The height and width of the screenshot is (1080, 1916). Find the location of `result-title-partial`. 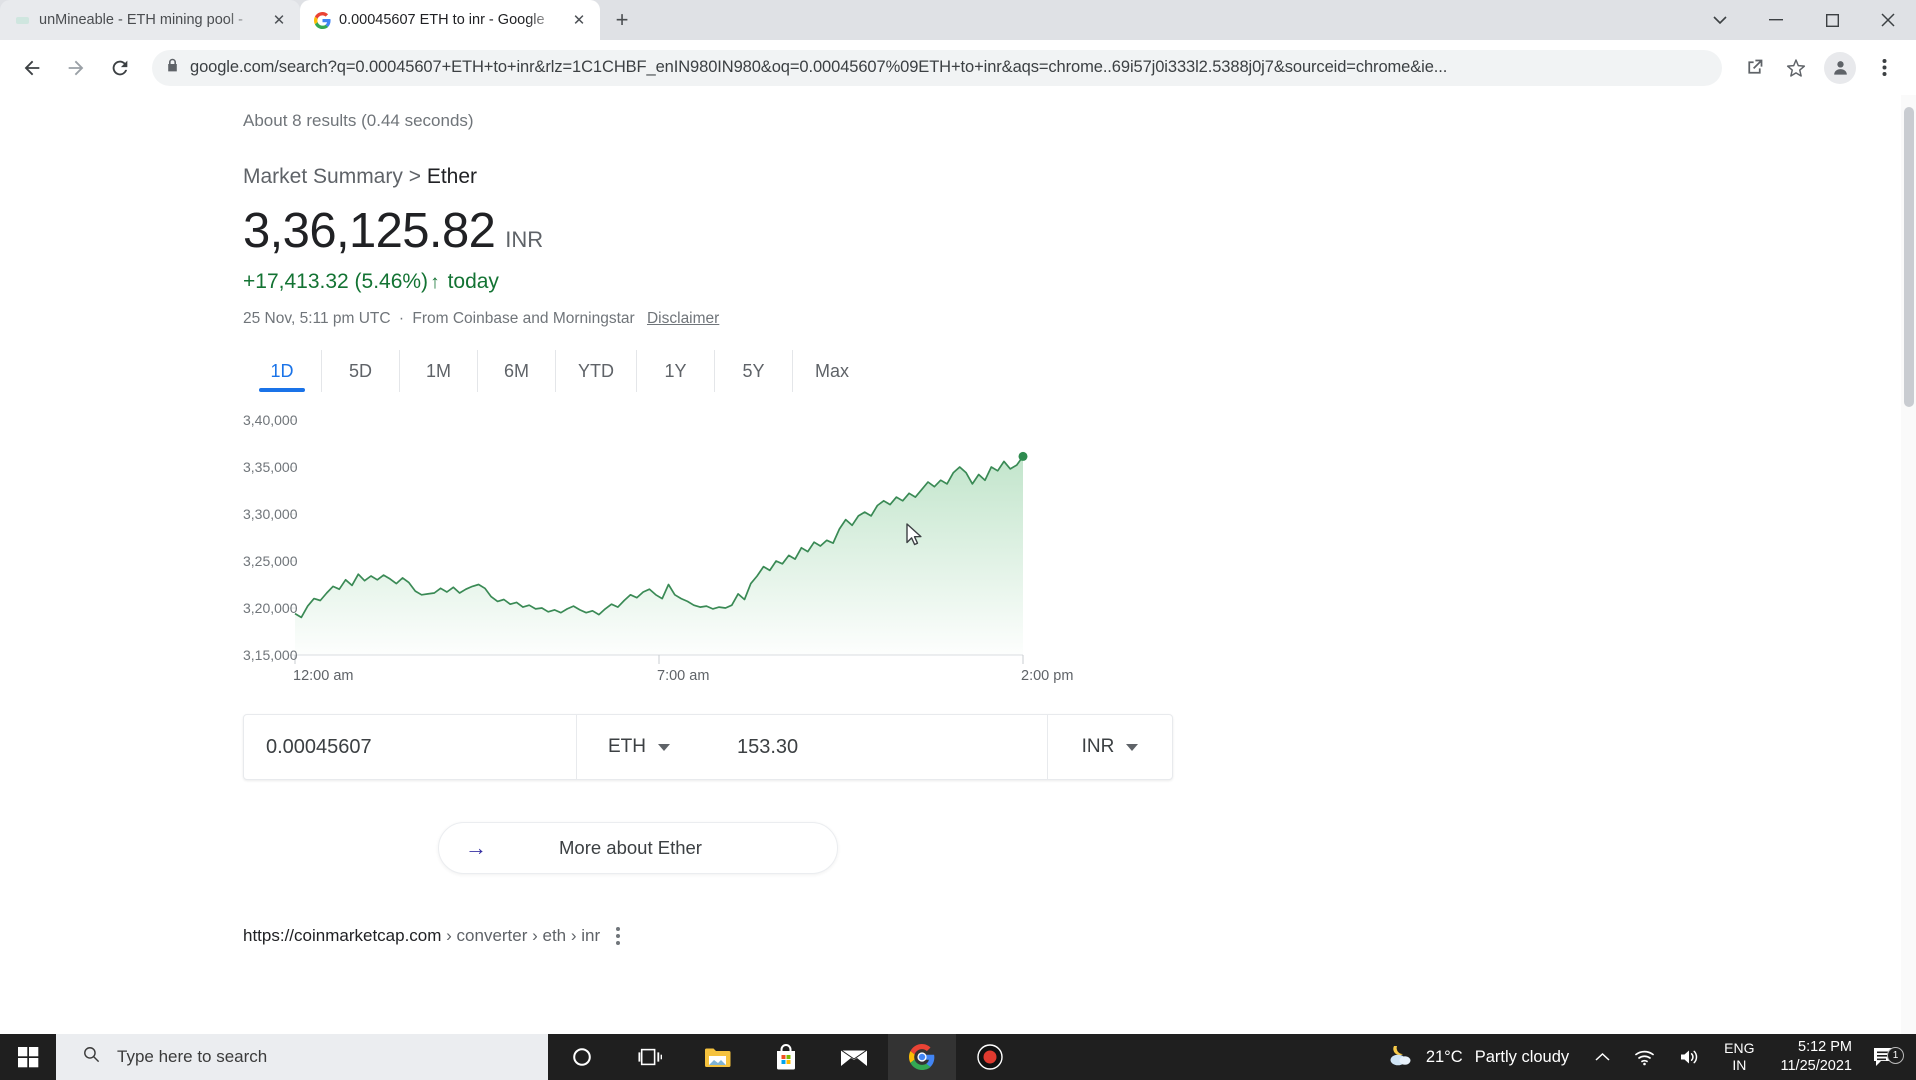

result-title-partial is located at coordinates (793, 968).